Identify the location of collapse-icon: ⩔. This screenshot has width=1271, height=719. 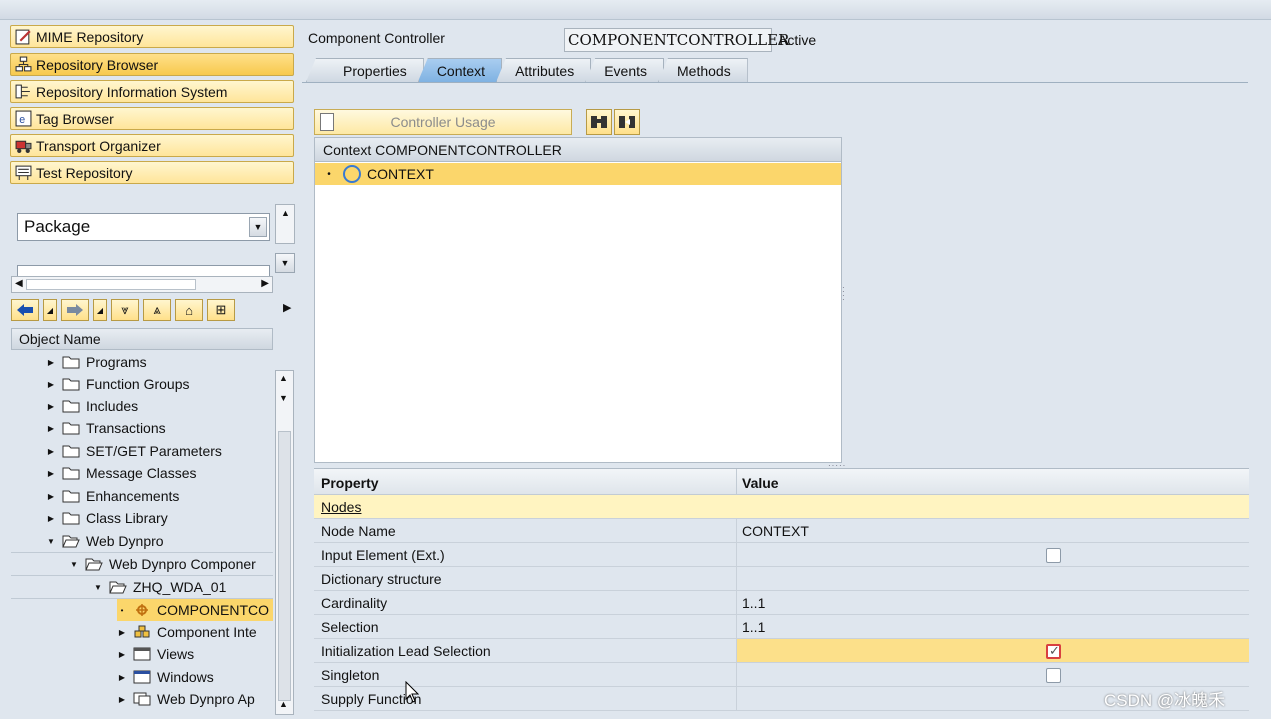
(125, 310).